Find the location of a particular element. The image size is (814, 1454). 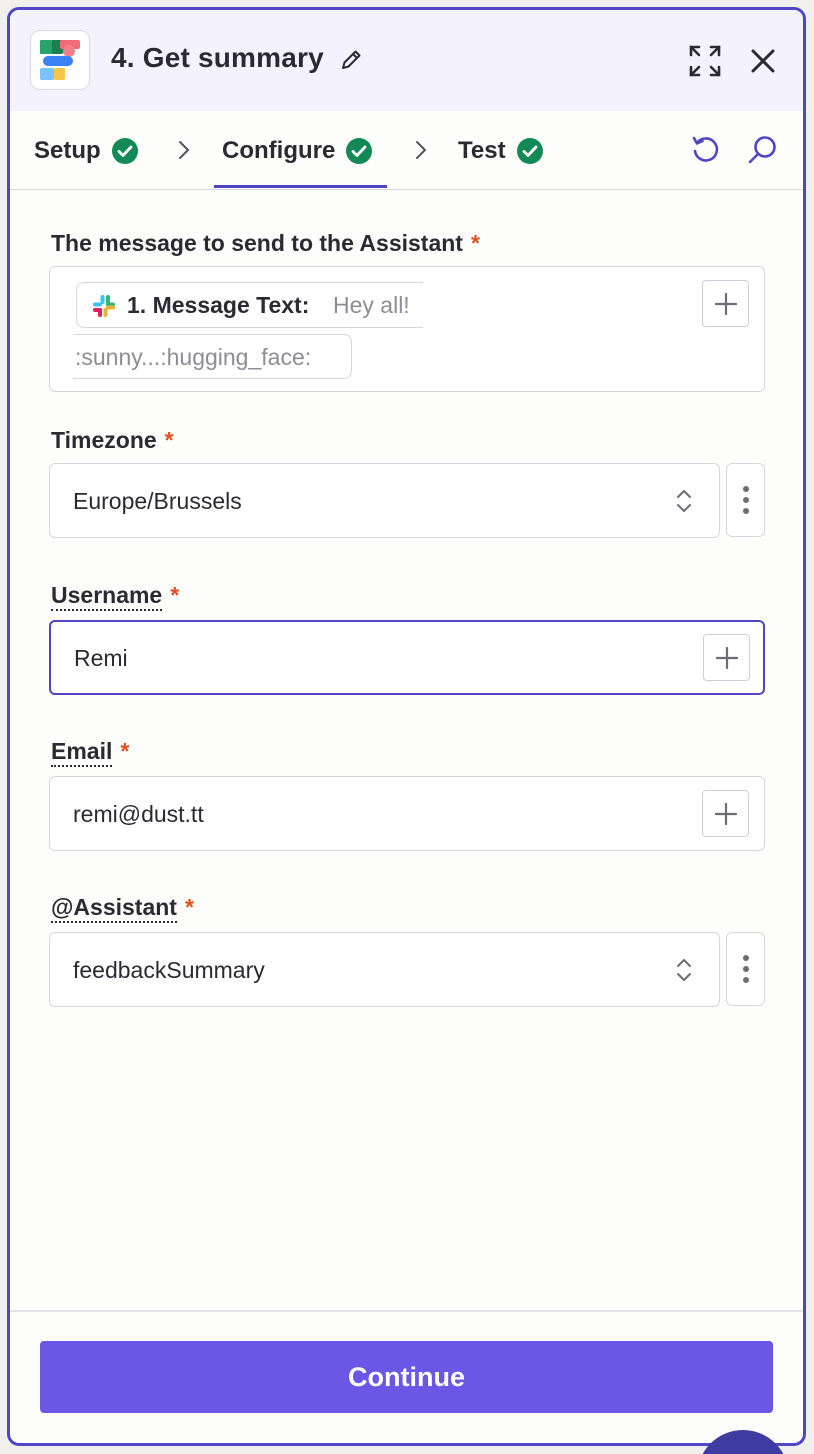

timezone-field-label: Timezone * is located at coordinates (112, 440).